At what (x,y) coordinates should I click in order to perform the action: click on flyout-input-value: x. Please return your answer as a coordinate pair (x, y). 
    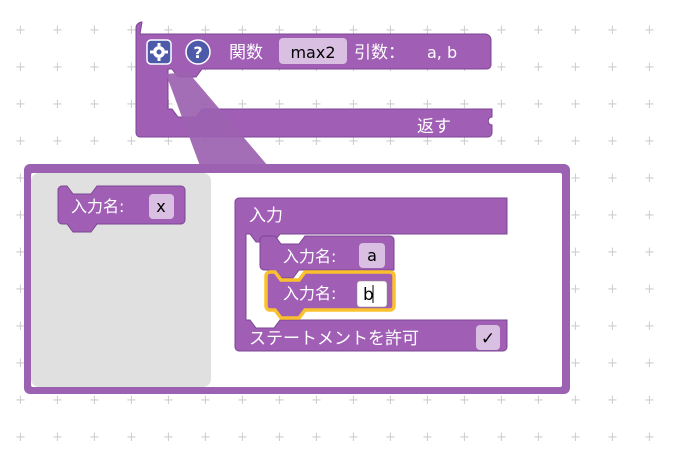
    Looking at the image, I should click on (160, 206).